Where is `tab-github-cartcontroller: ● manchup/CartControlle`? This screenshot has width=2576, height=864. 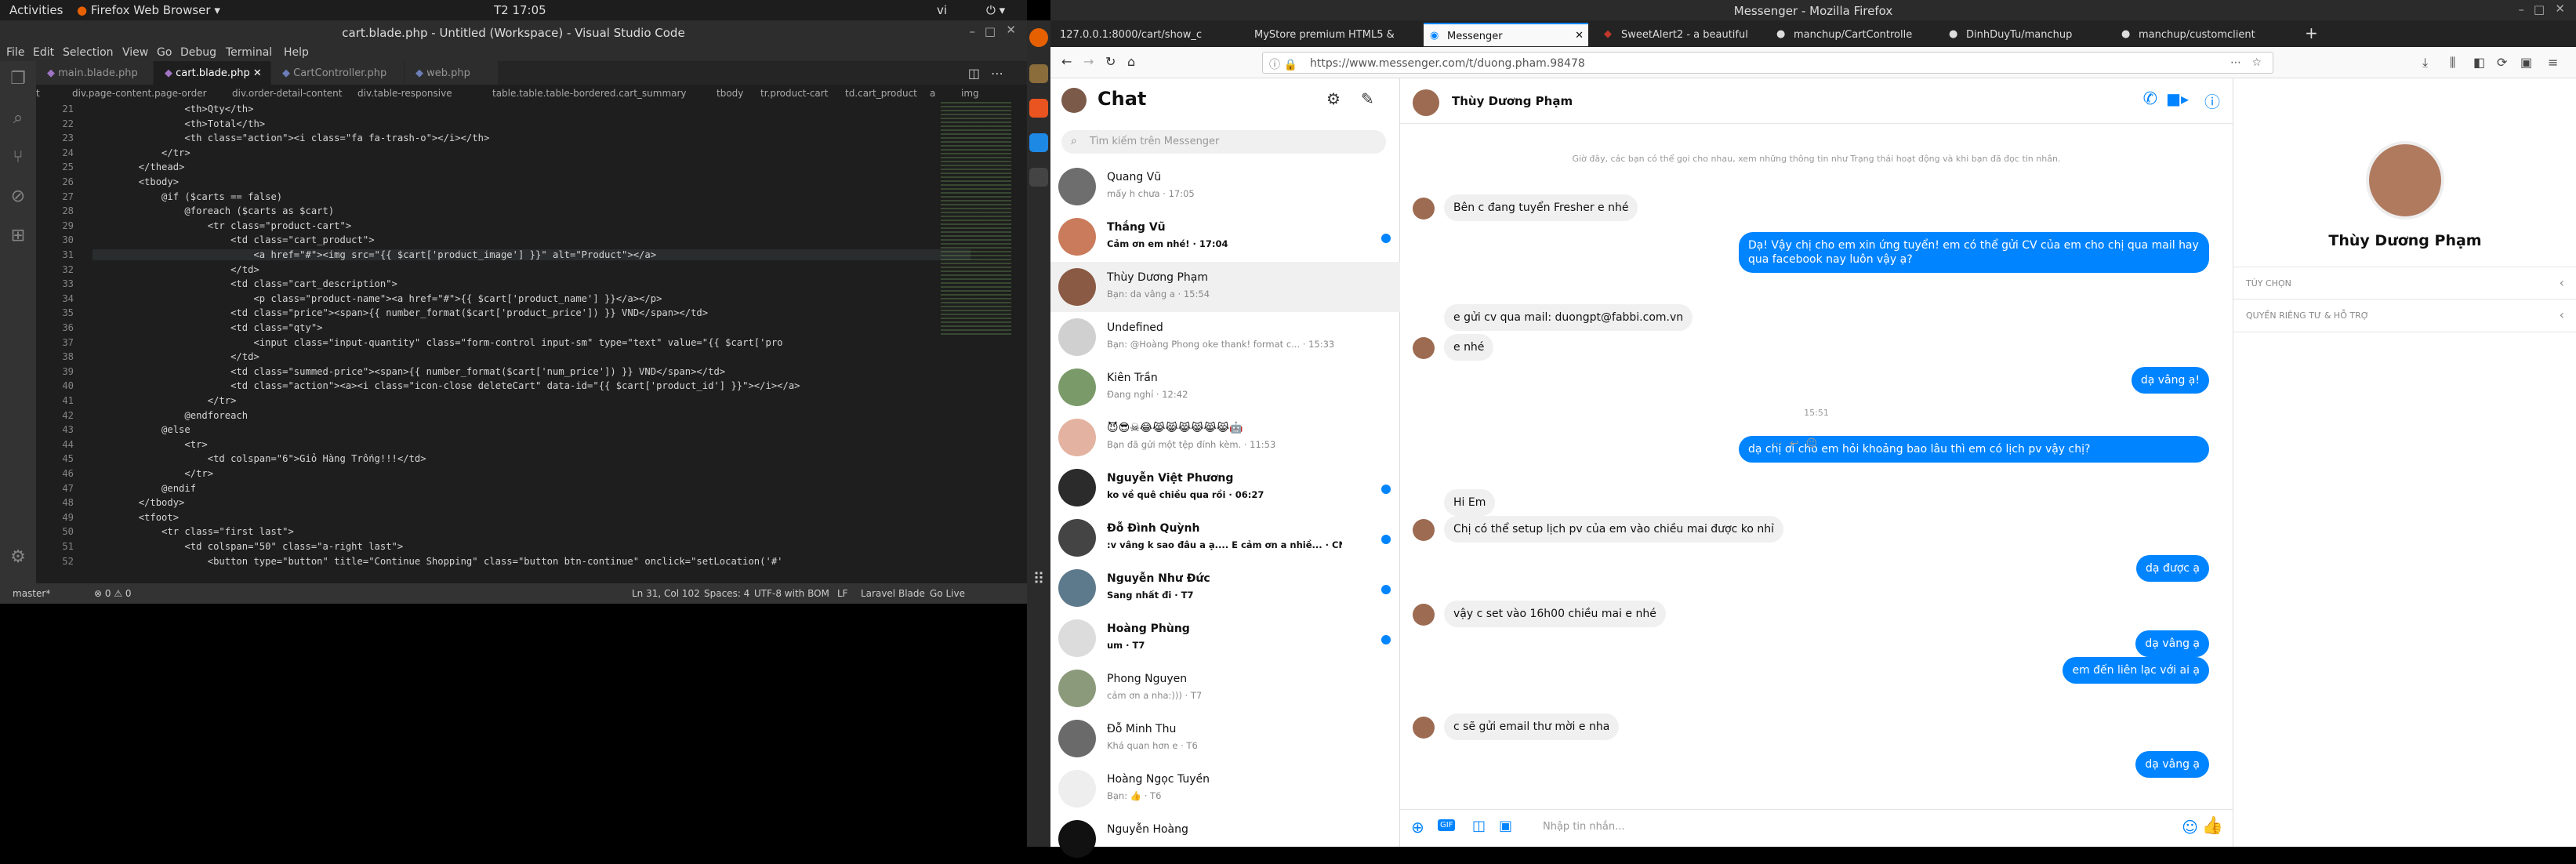 tab-github-cartcontroller: ● manchup/CartControlle is located at coordinates (1853, 34).